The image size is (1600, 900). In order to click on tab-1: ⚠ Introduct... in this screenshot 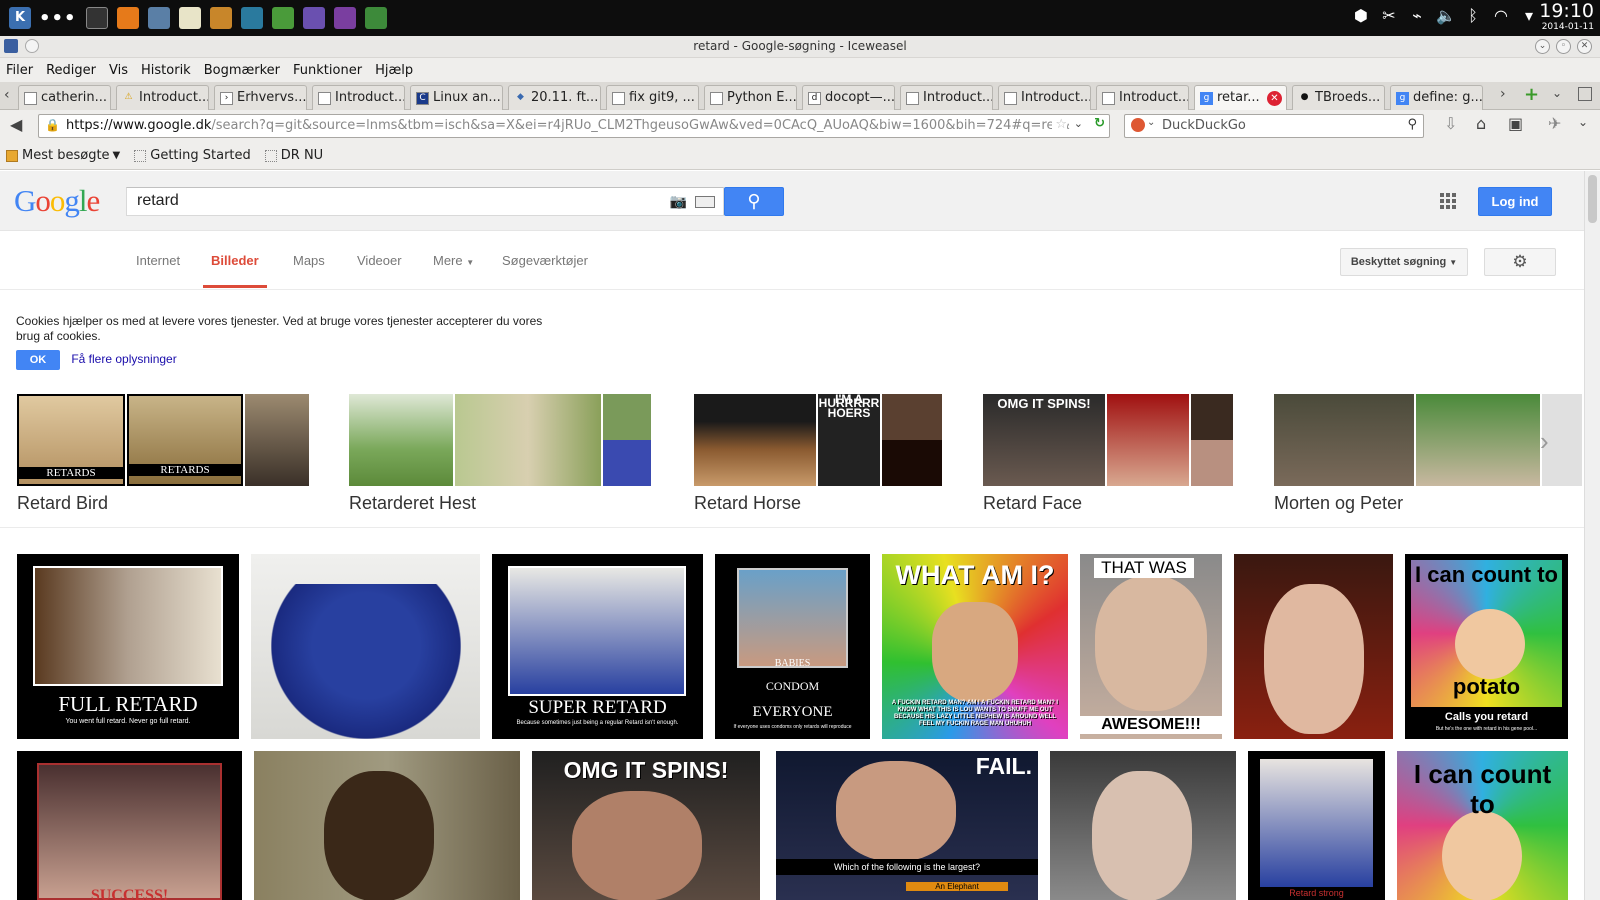, I will do `click(162, 97)`.